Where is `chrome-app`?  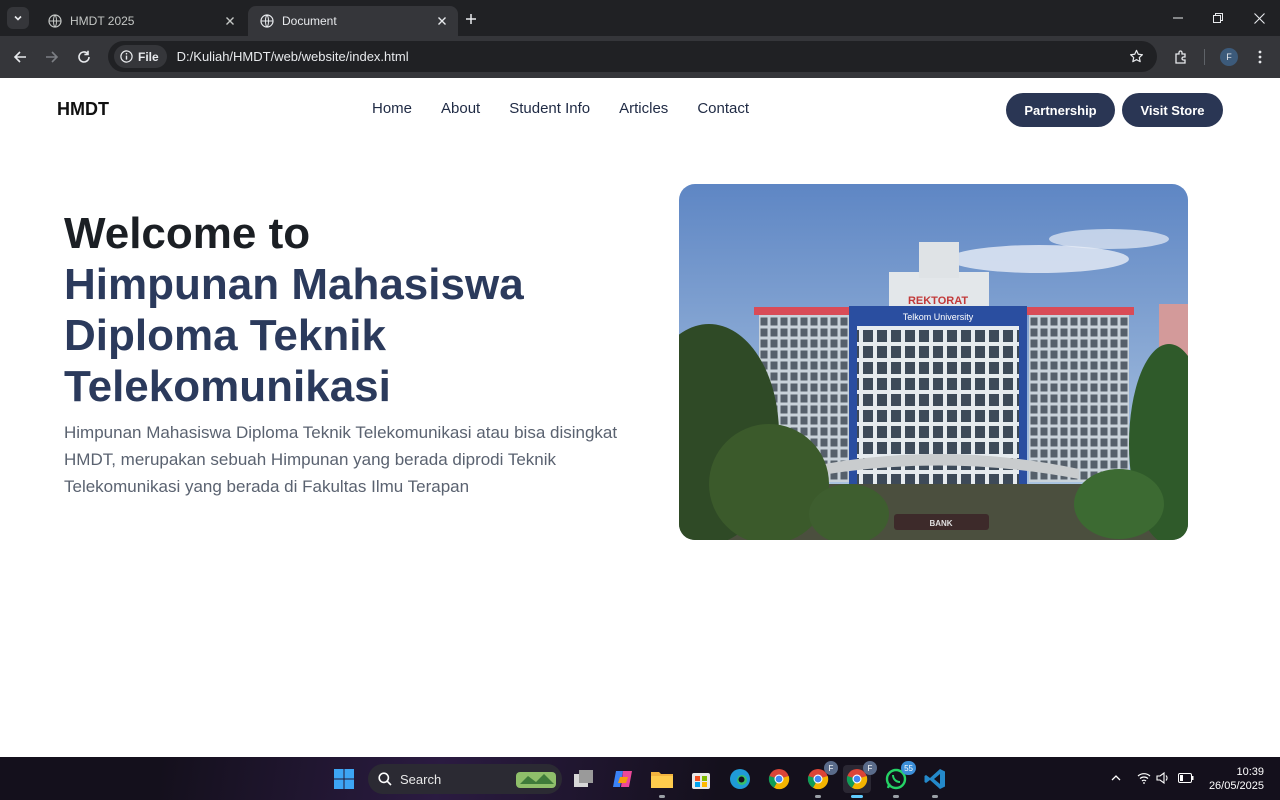
chrome-app is located at coordinates (779, 779).